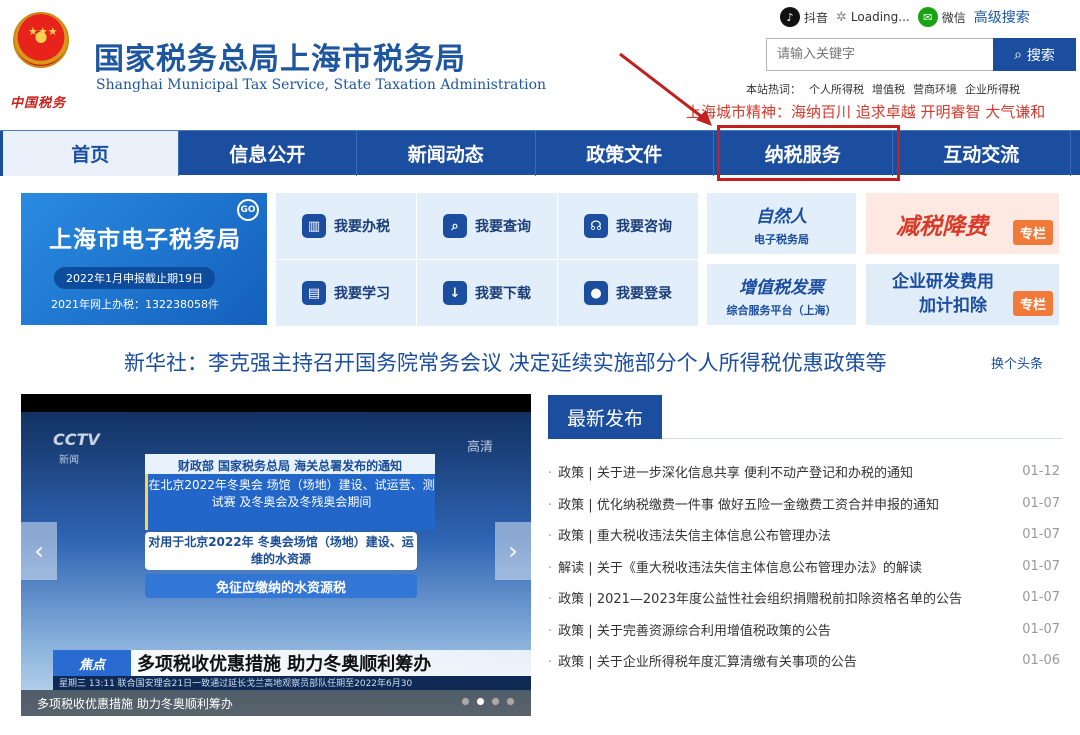 The height and width of the screenshot is (735, 1080). Describe the element at coordinates (953, 306) in the screenshot. I see `promo-line: 加计扣除` at that location.